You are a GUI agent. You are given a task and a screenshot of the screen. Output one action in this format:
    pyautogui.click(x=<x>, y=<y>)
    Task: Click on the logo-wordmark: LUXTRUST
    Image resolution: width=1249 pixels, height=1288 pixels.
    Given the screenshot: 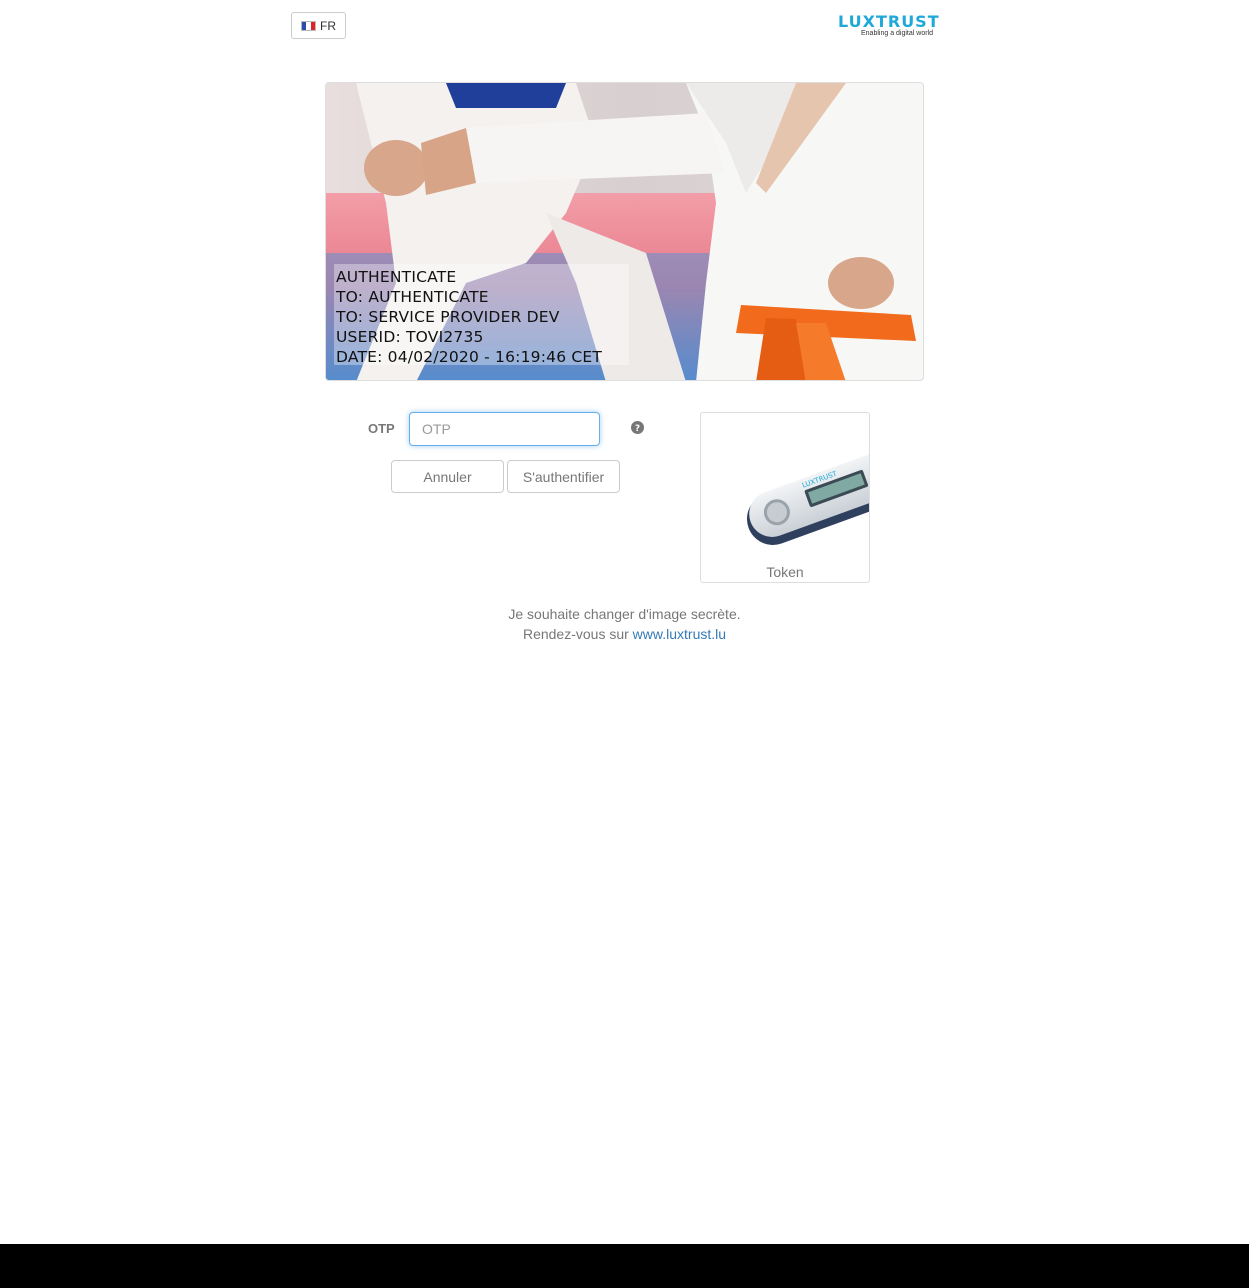 What is the action you would take?
    pyautogui.click(x=889, y=21)
    